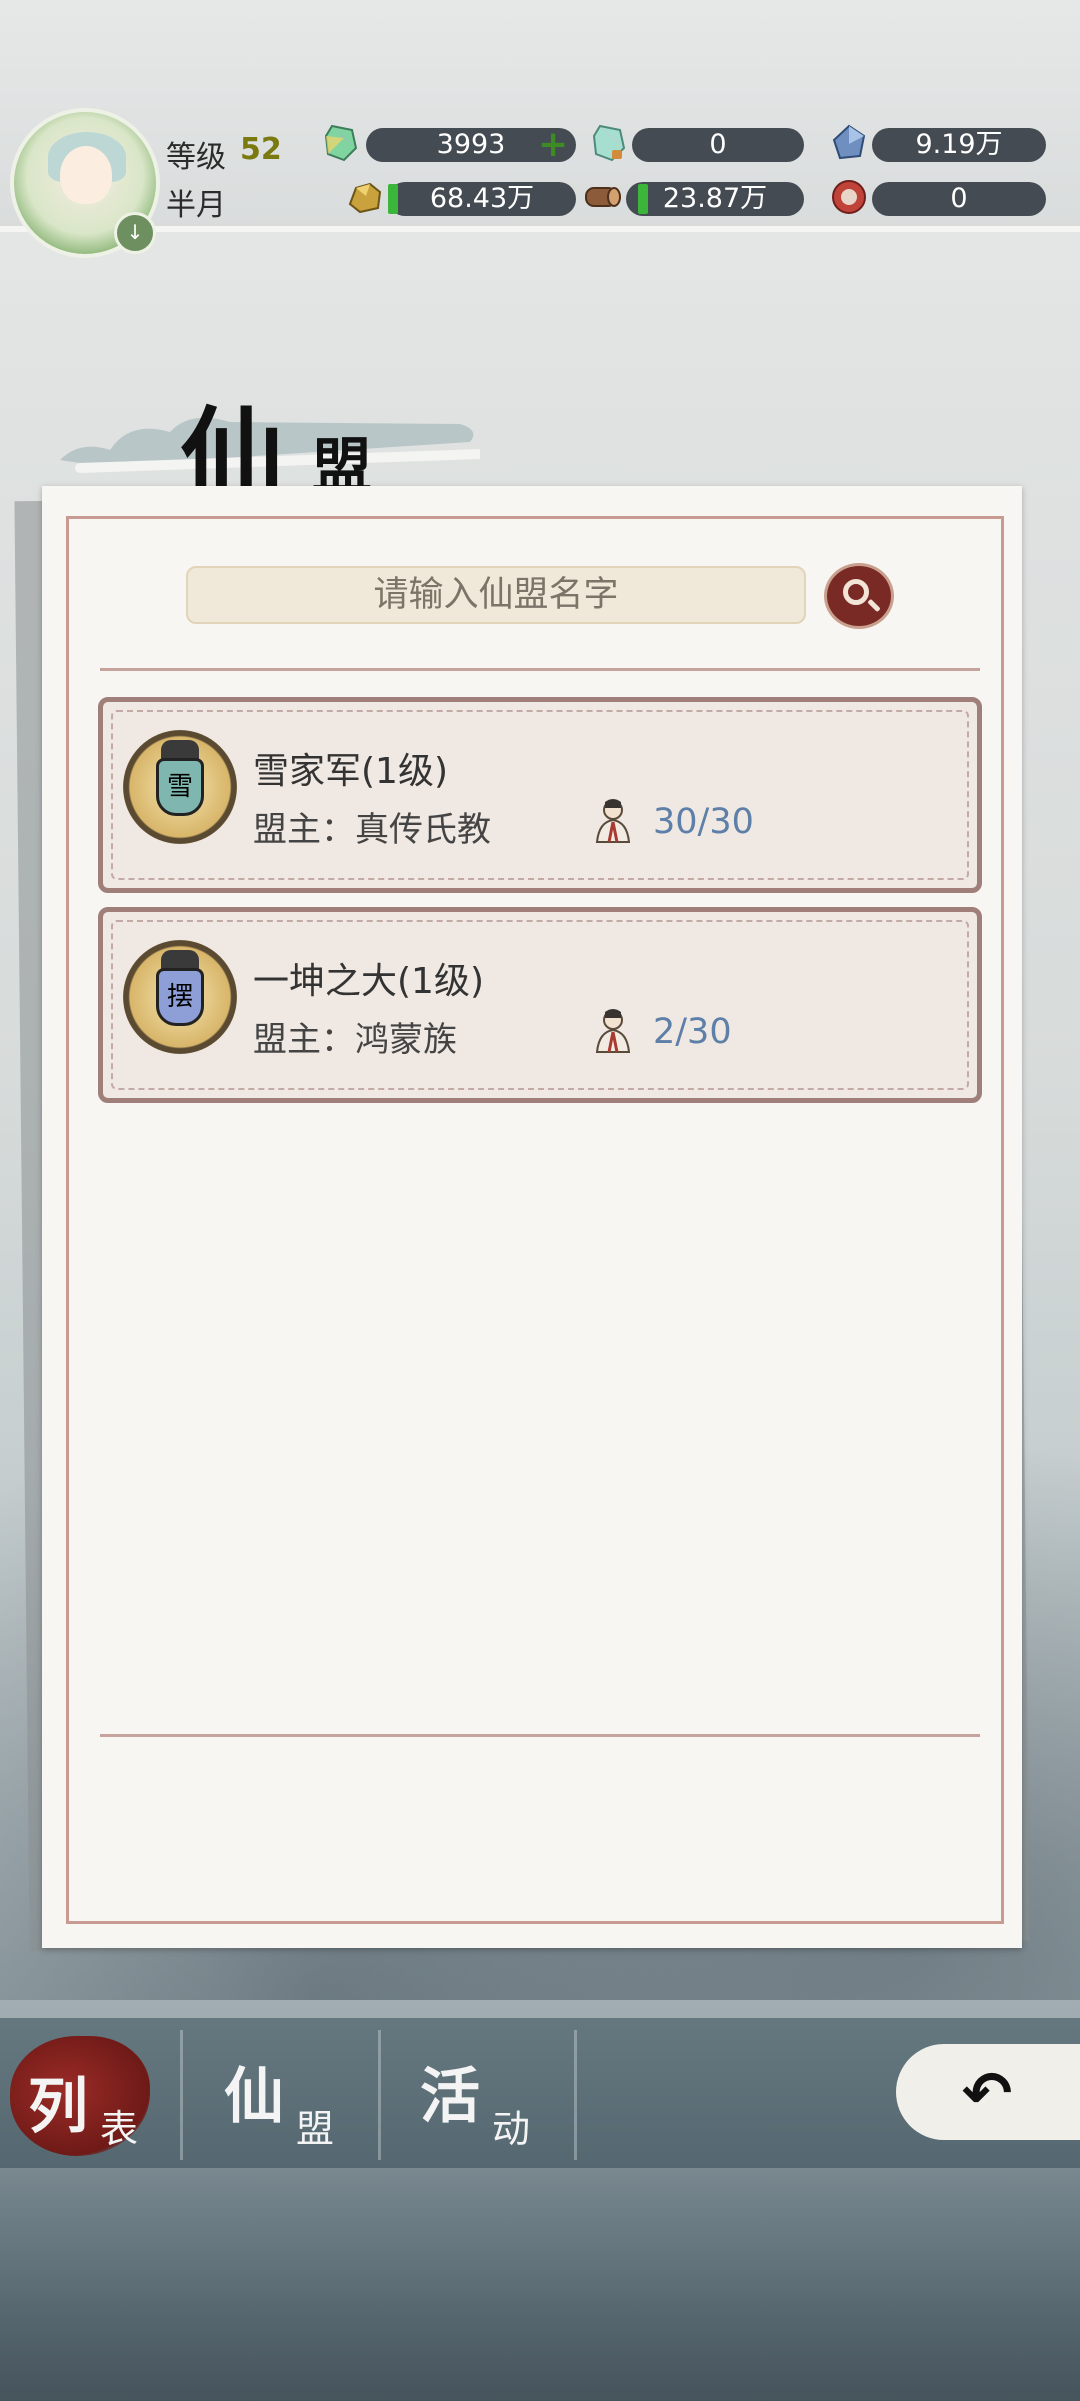 This screenshot has height=2401, width=1080. I want to click on player-name: 半月, so click(196, 205).